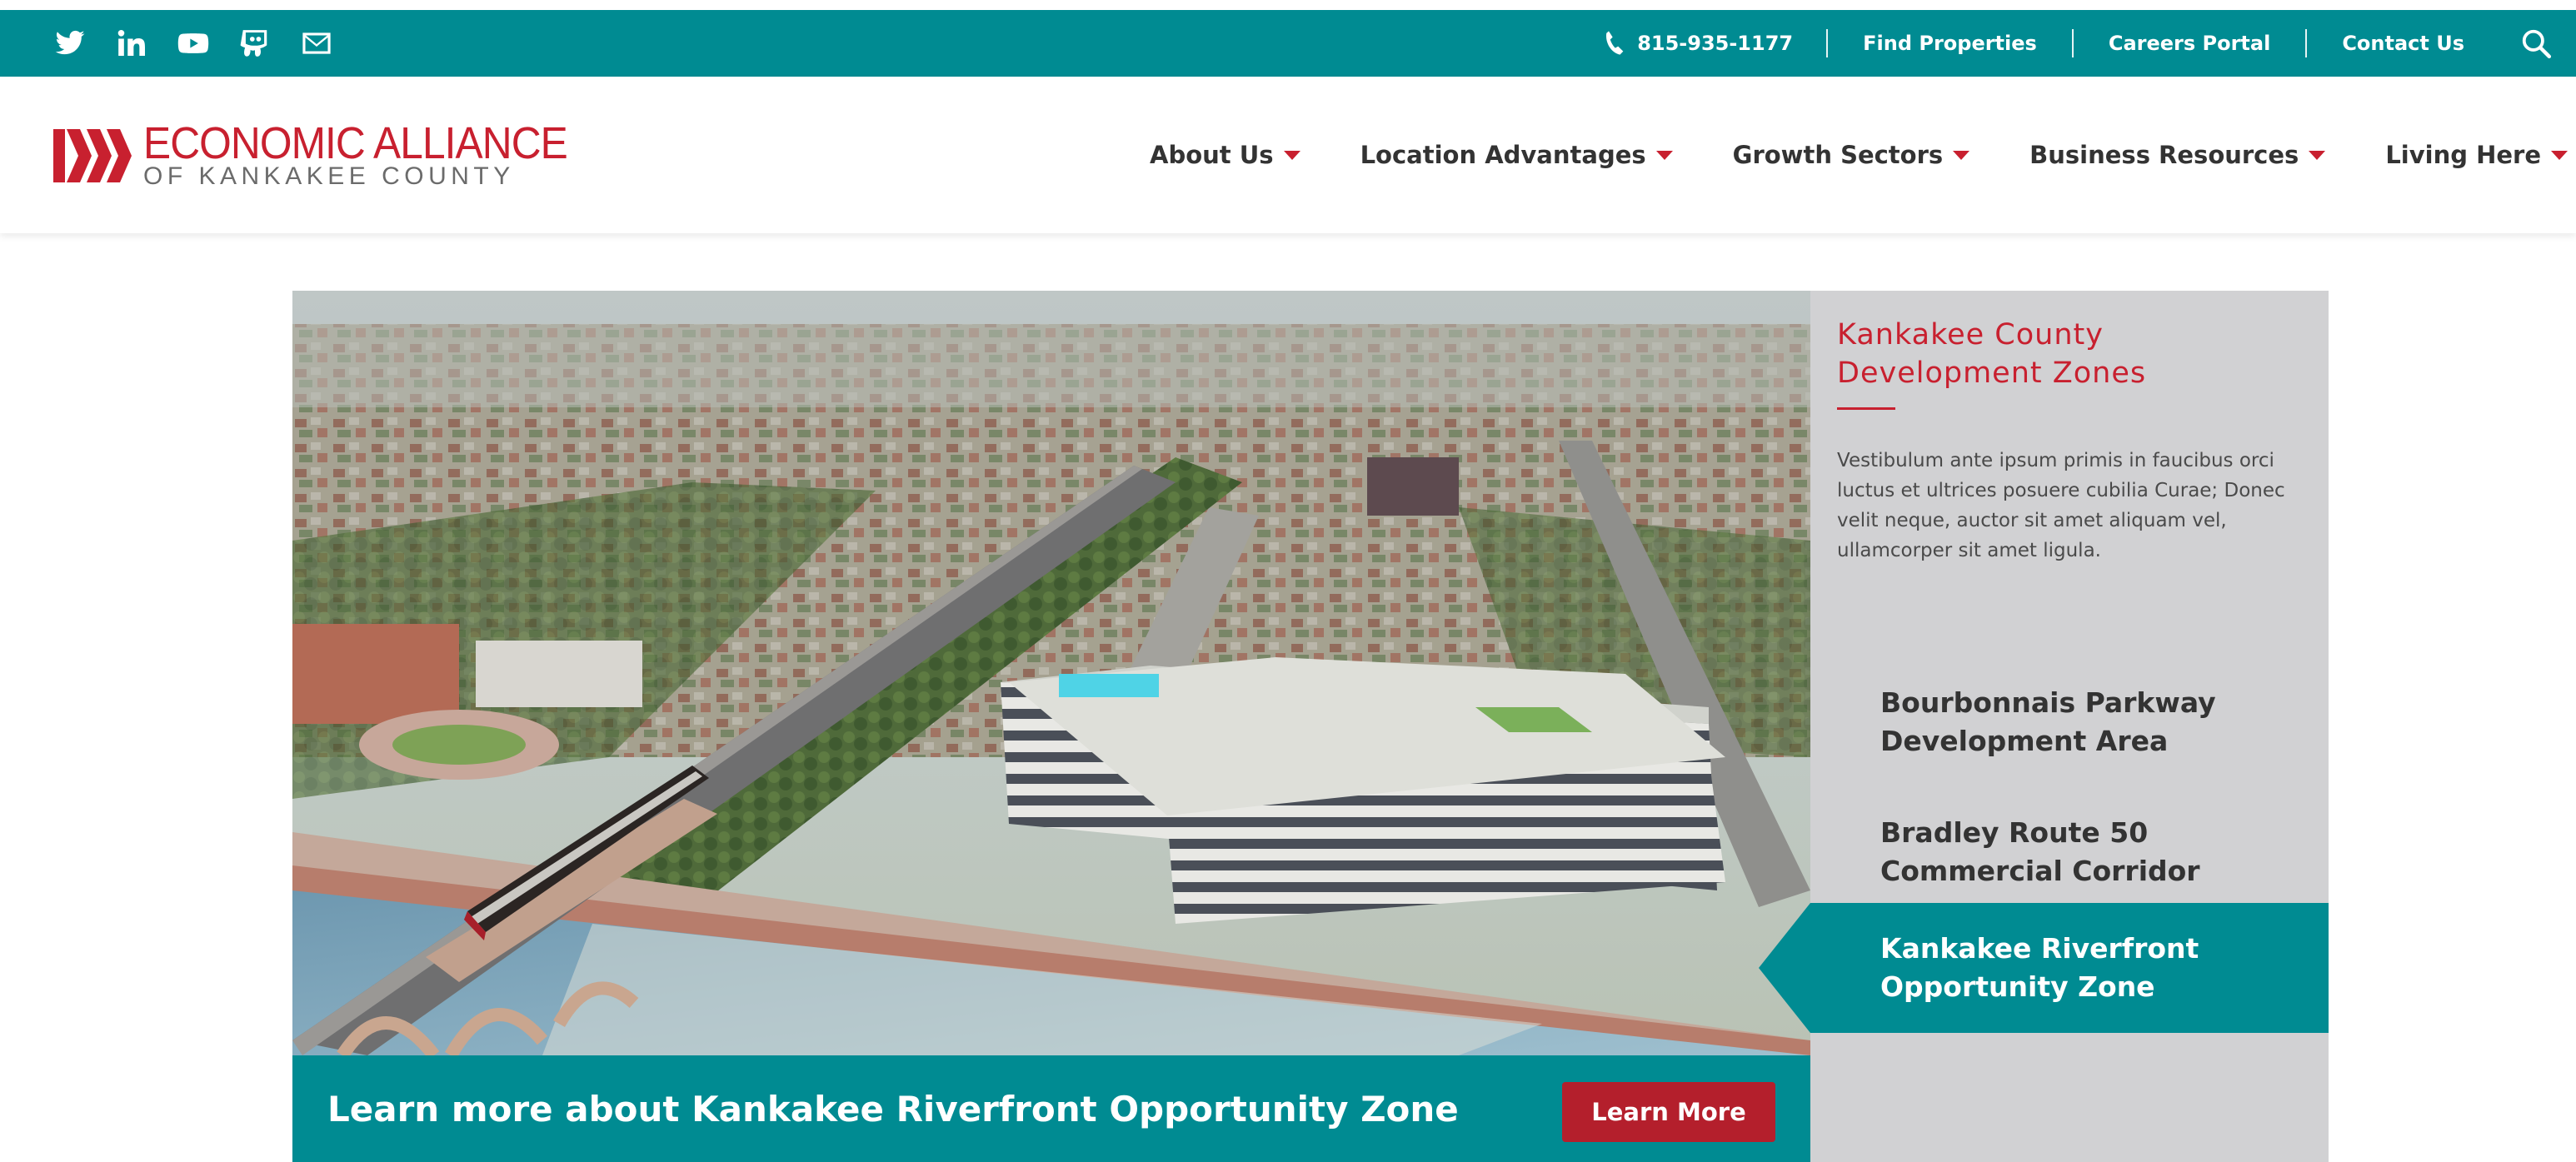  Describe the element at coordinates (92, 155) in the screenshot. I see `logo-chevrons-icon` at that location.